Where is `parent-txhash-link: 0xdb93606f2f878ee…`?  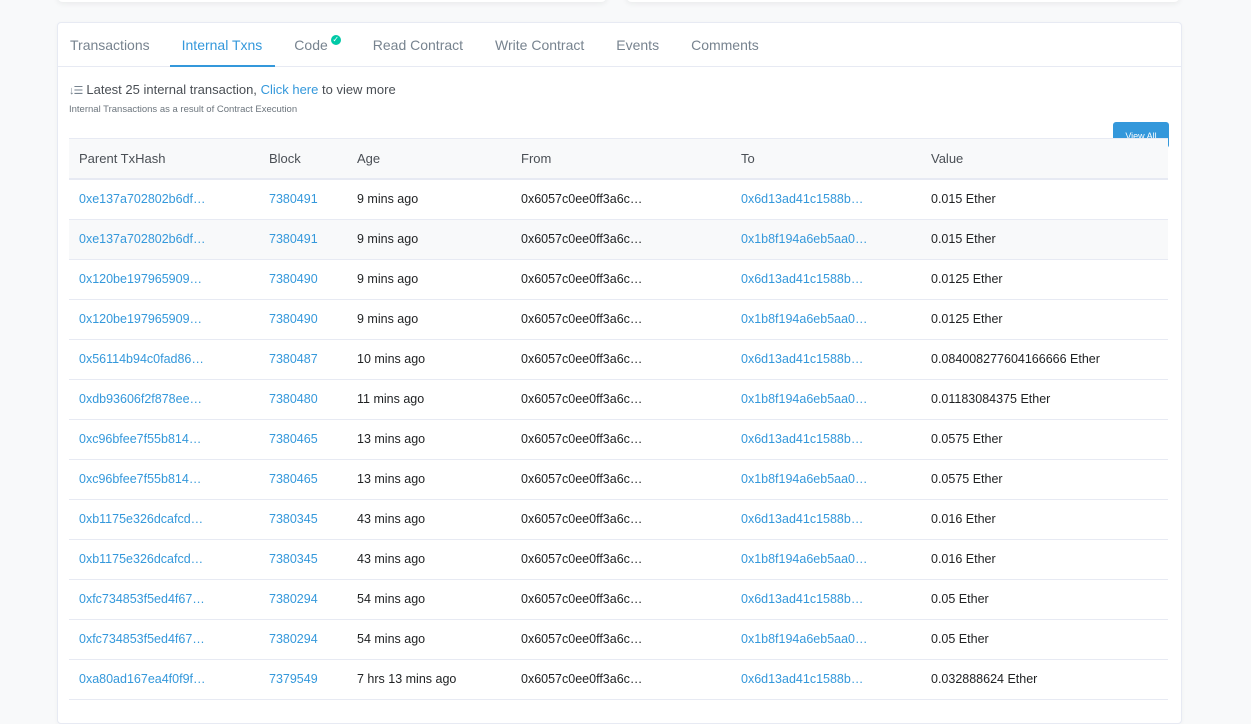 parent-txhash-link: 0xdb93606f2f878ee… is located at coordinates (140, 399).